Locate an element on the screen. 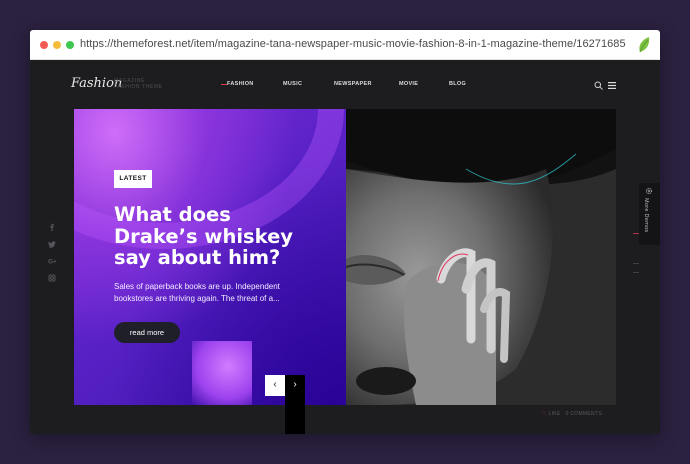 The image size is (690, 464). maximize-window-button is located at coordinates (70, 45).